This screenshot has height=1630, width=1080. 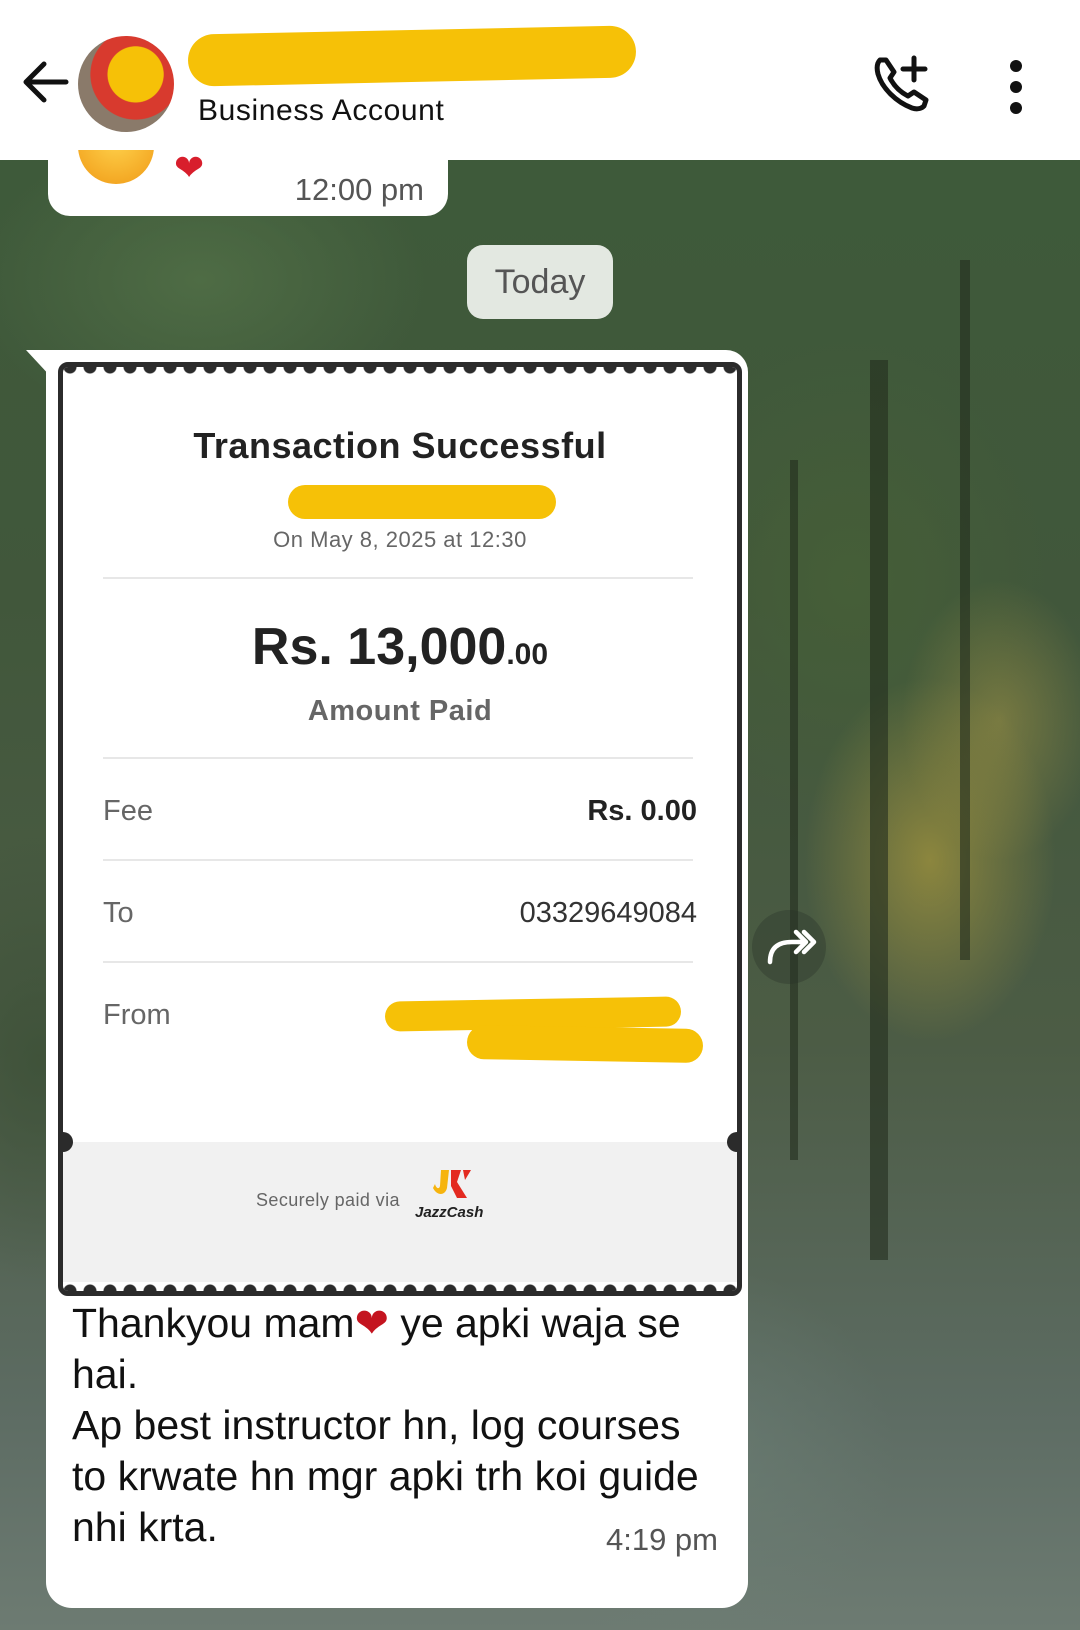 I want to click on back-button, so click(x=48, y=82).